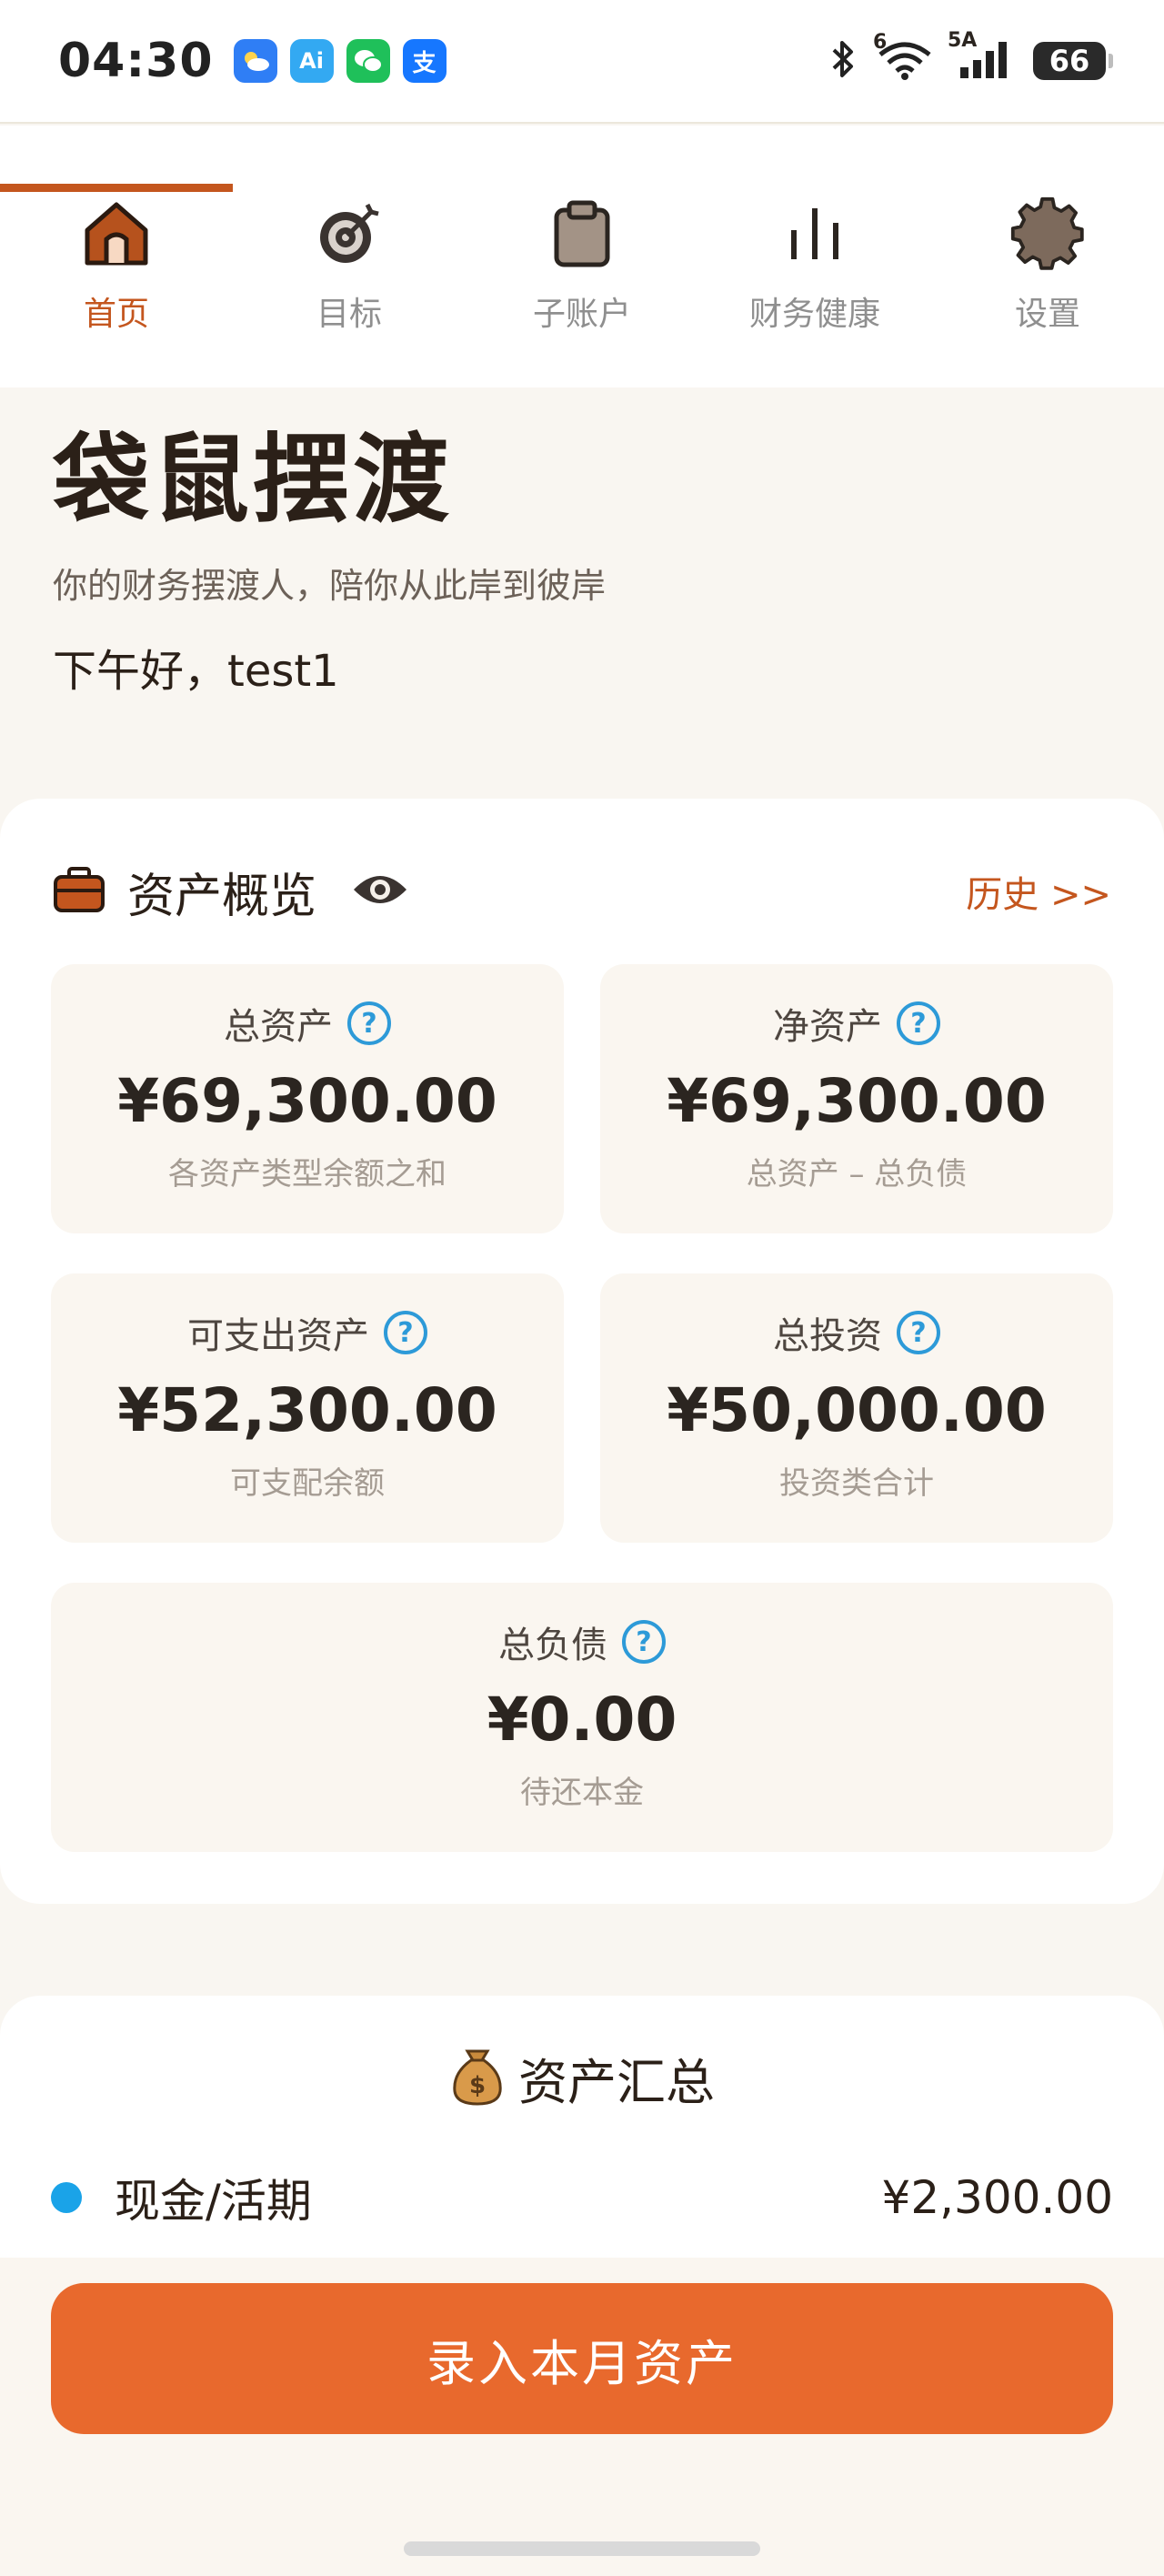 The image size is (1164, 2576). I want to click on money-bag-icon: $, so click(478, 2077).